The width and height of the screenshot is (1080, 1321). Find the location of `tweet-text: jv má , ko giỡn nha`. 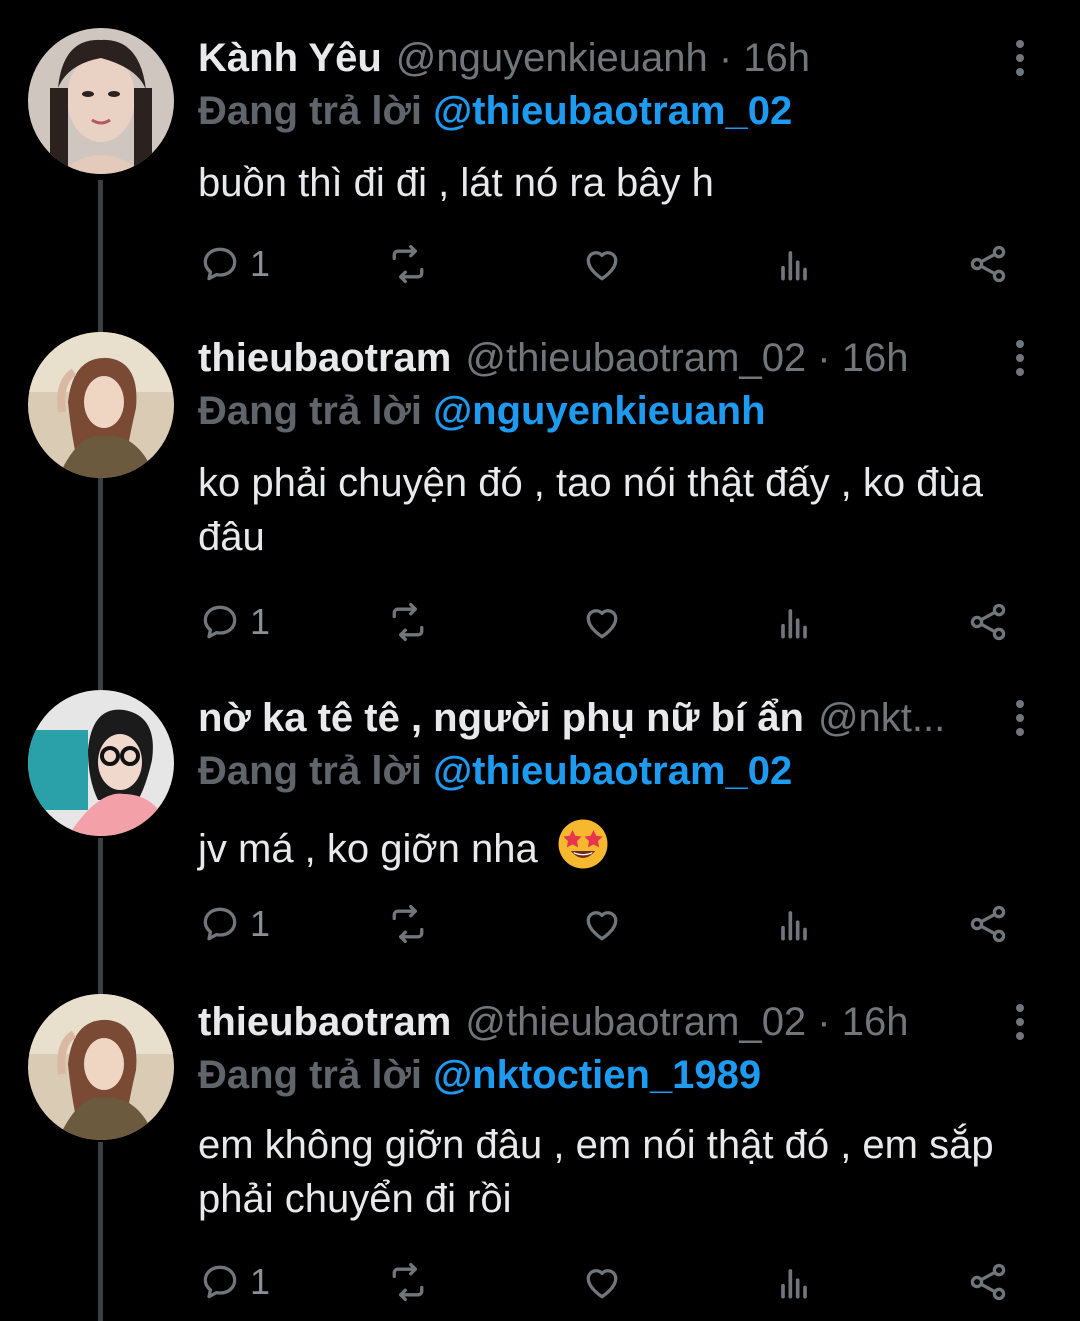

tweet-text: jv má , ko giỡn nha is located at coordinates (368, 849).